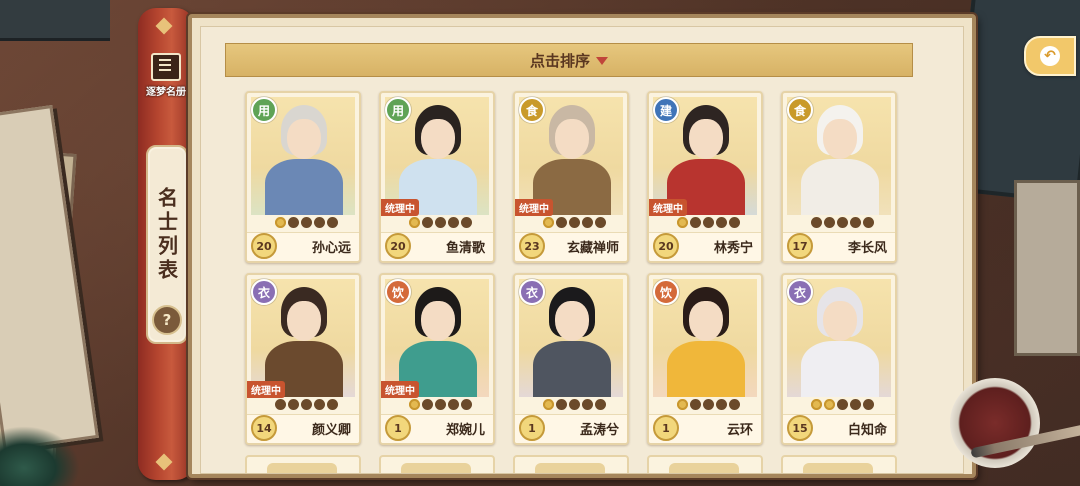 The image size is (1080, 486). What do you see at coordinates (331, 248) in the screenshot?
I see `character-name: 孙心远` at bounding box center [331, 248].